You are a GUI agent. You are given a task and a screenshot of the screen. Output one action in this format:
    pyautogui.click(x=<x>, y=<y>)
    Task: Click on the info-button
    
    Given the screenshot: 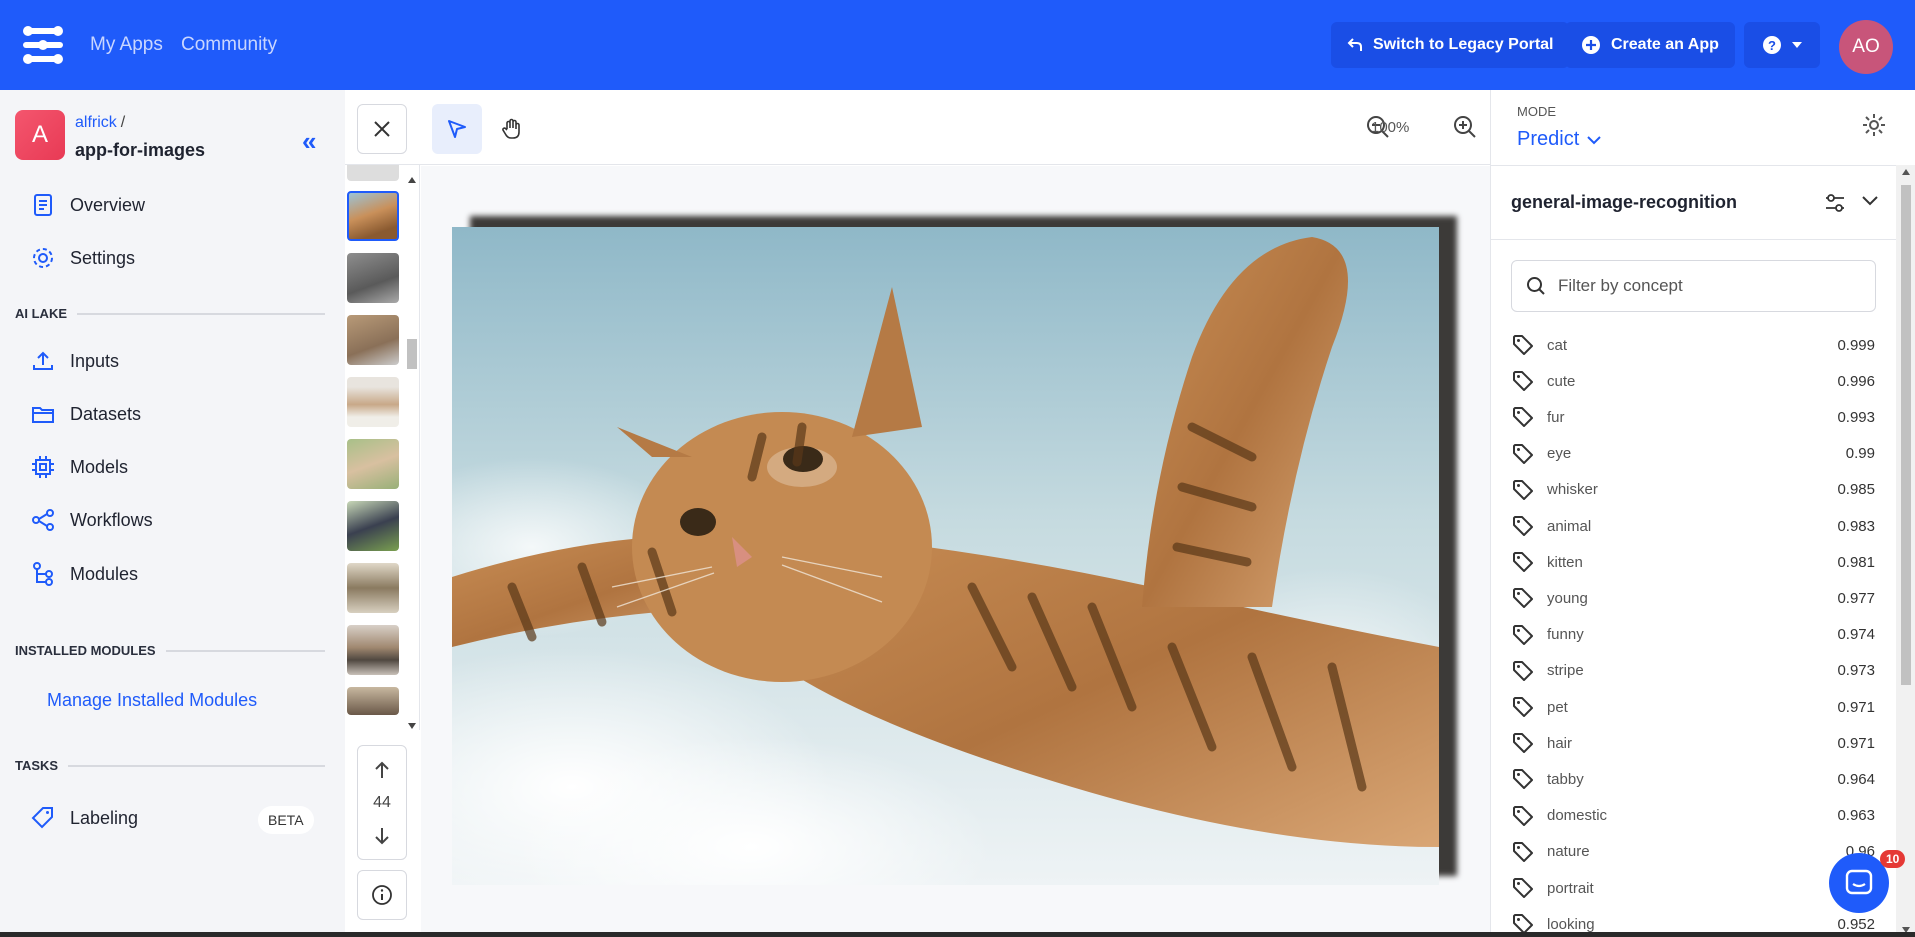 What is the action you would take?
    pyautogui.click(x=382, y=895)
    